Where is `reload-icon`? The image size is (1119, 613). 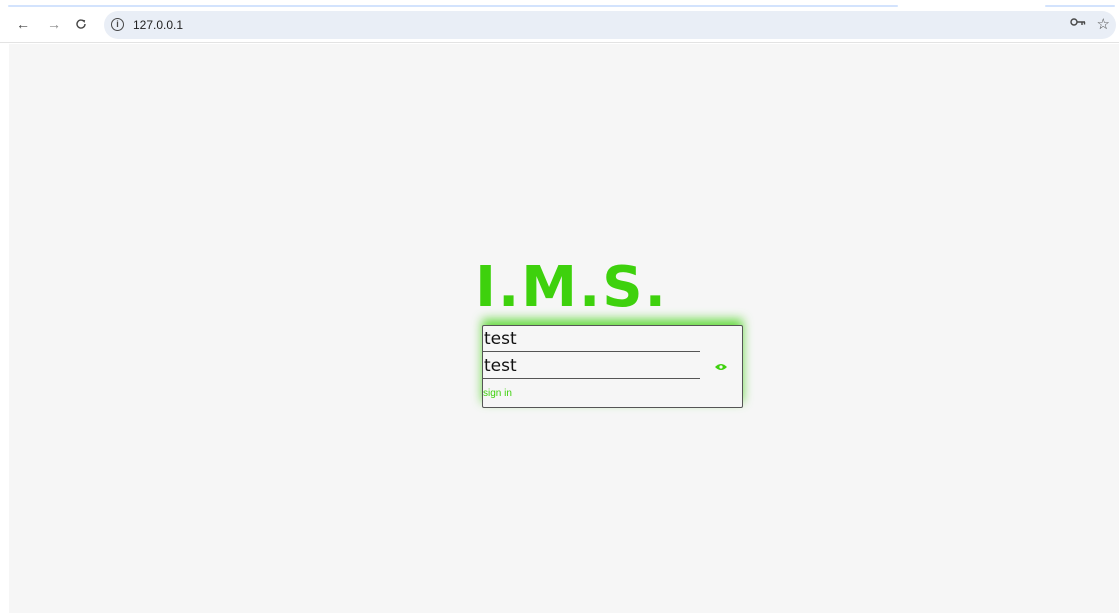
reload-icon is located at coordinates (81, 24).